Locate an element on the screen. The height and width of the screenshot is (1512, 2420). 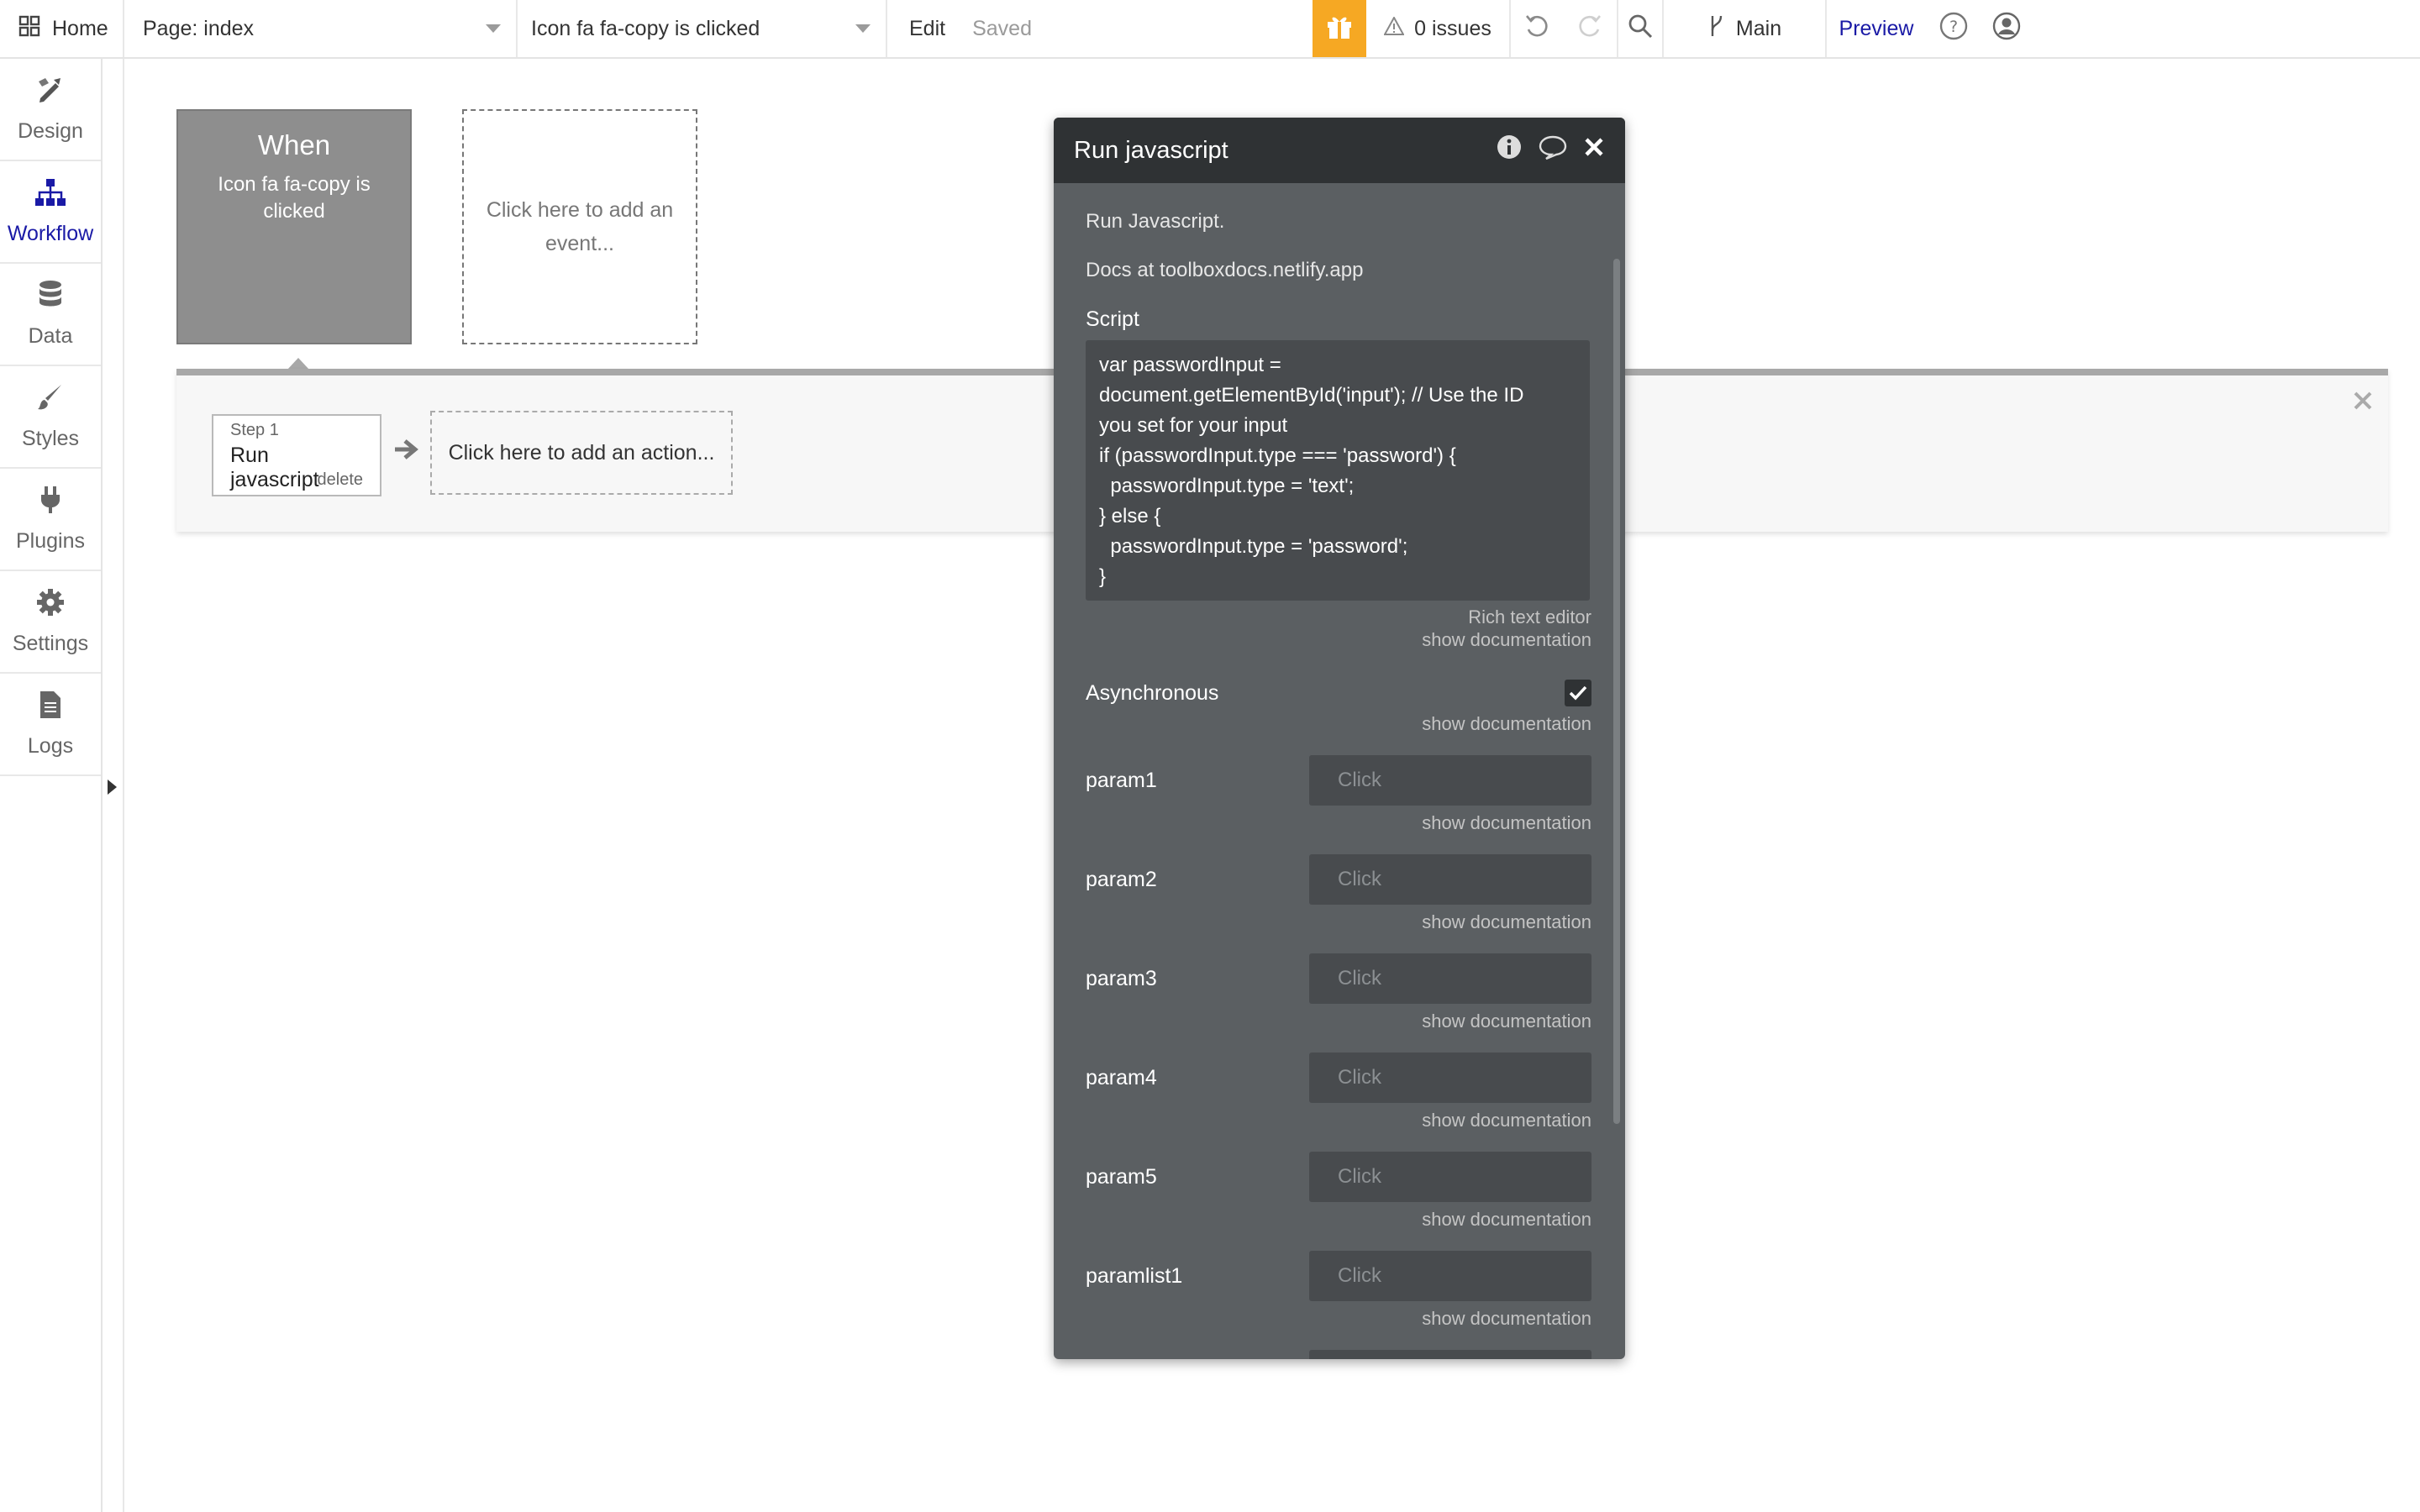
param-label: param2 is located at coordinates (1121, 879).